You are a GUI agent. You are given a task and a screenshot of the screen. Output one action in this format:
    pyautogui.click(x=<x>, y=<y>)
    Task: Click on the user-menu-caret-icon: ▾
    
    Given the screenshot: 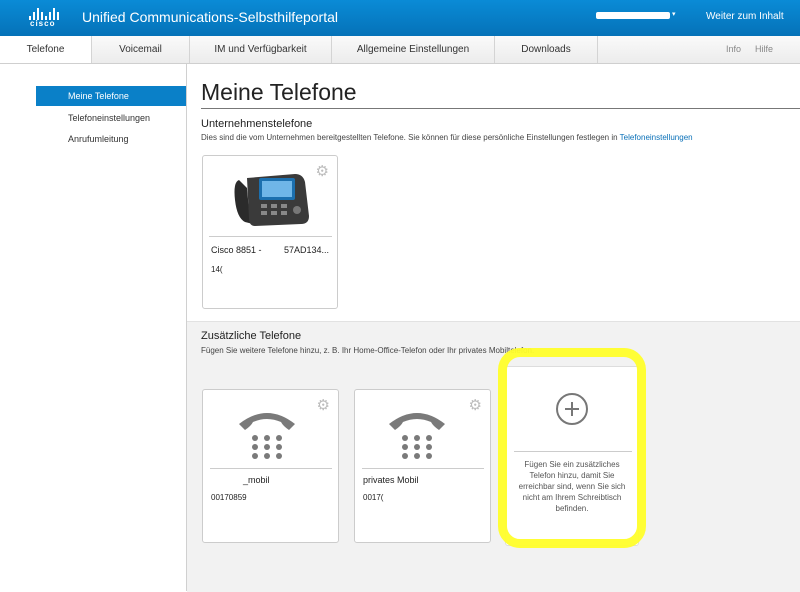 What is the action you would take?
    pyautogui.click(x=674, y=14)
    